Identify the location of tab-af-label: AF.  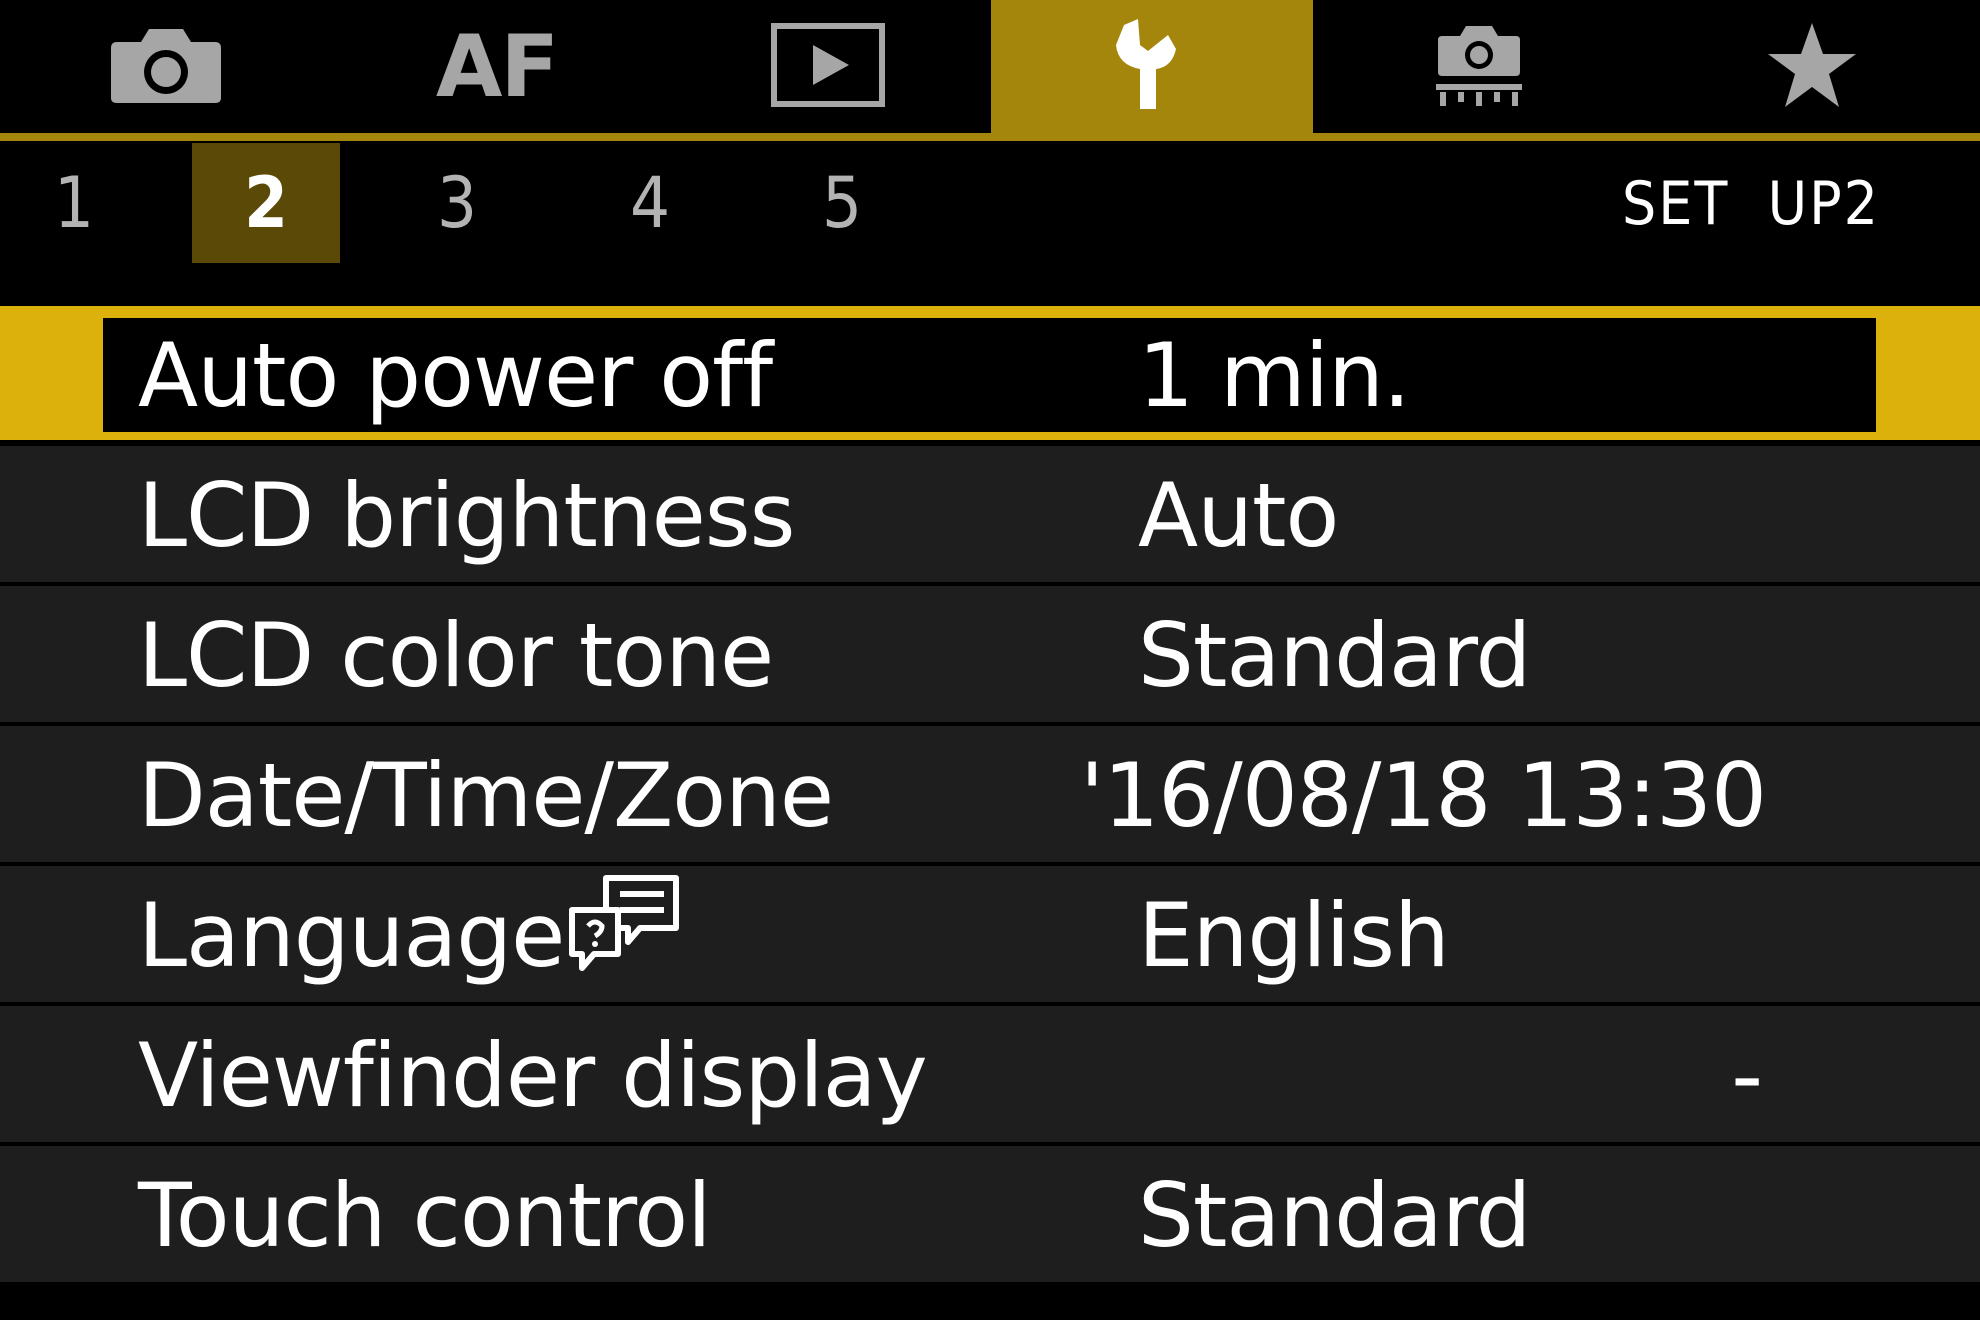
(497, 66).